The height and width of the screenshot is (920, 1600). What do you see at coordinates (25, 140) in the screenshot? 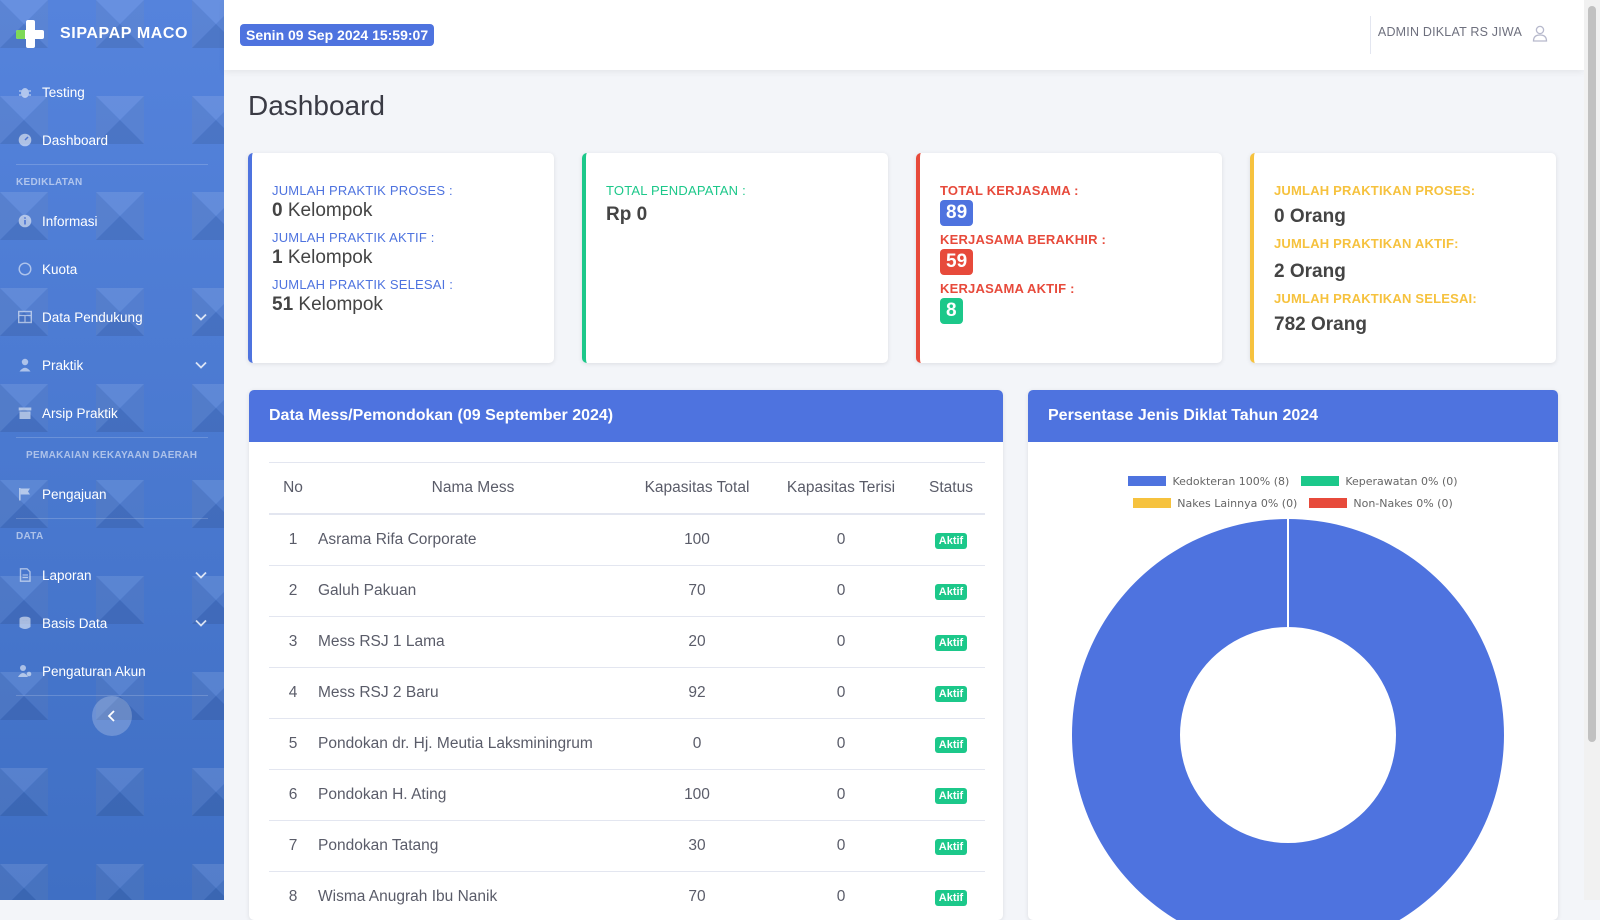
I see `gauge-icon` at bounding box center [25, 140].